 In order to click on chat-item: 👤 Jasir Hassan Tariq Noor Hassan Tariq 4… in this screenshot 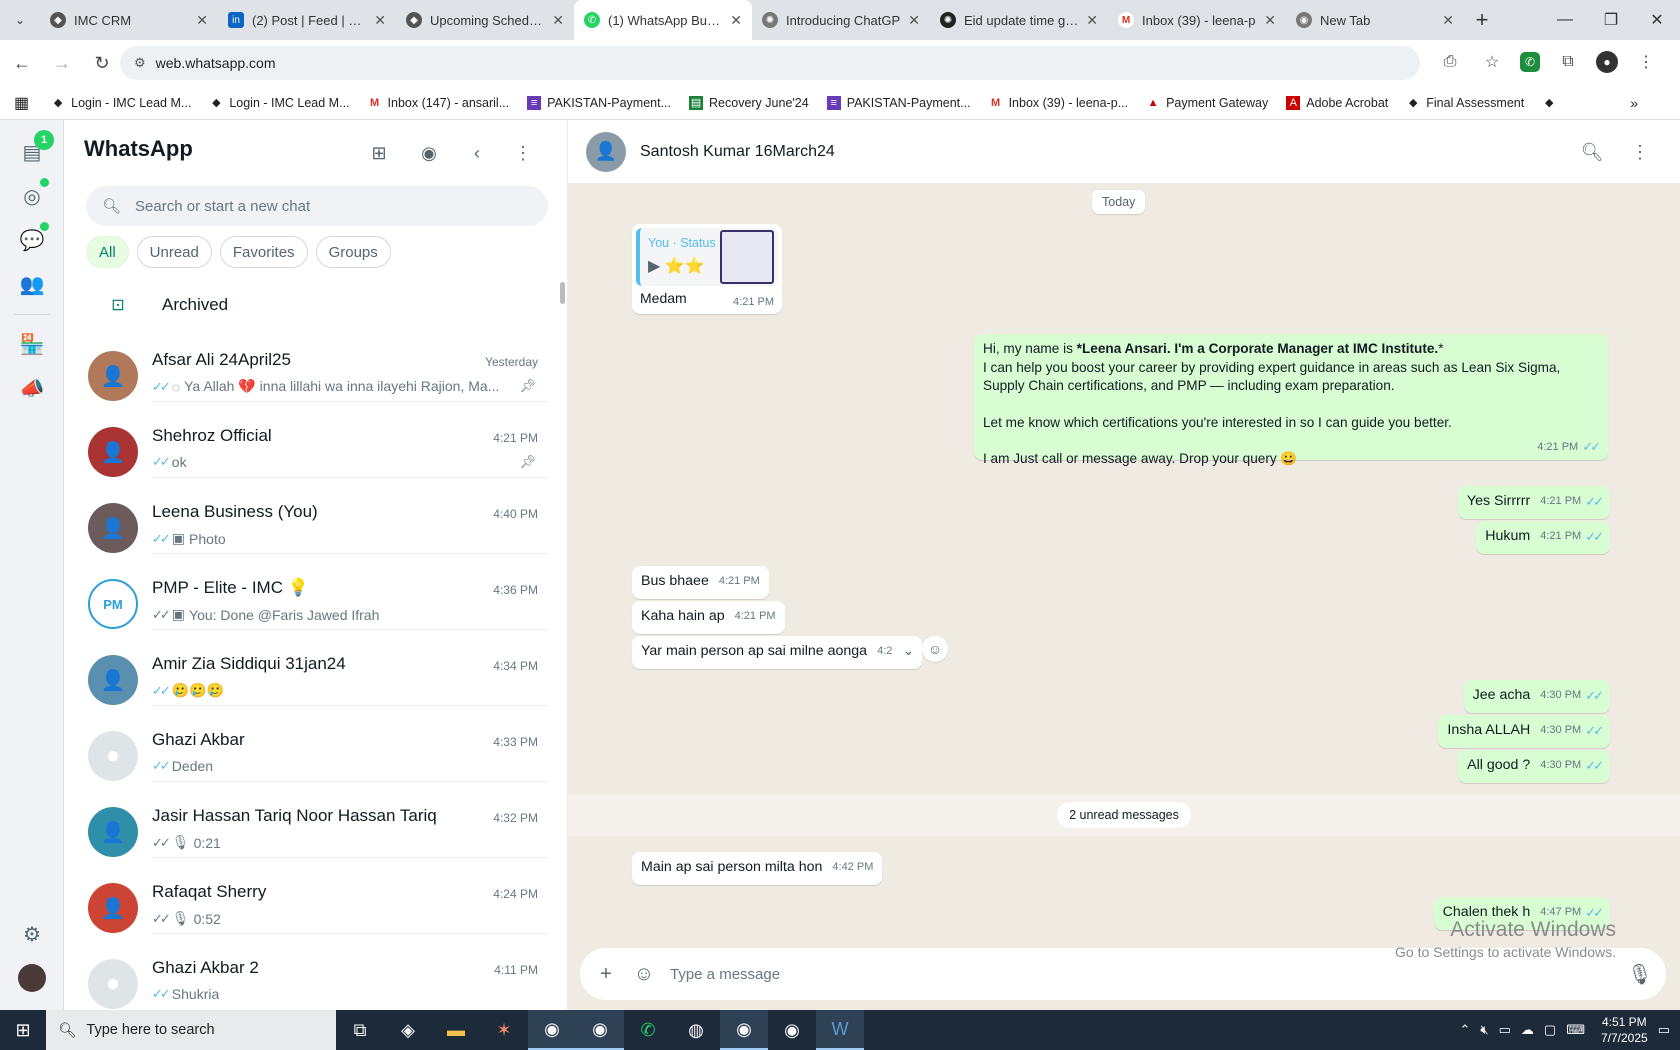, I will do `click(316, 832)`.